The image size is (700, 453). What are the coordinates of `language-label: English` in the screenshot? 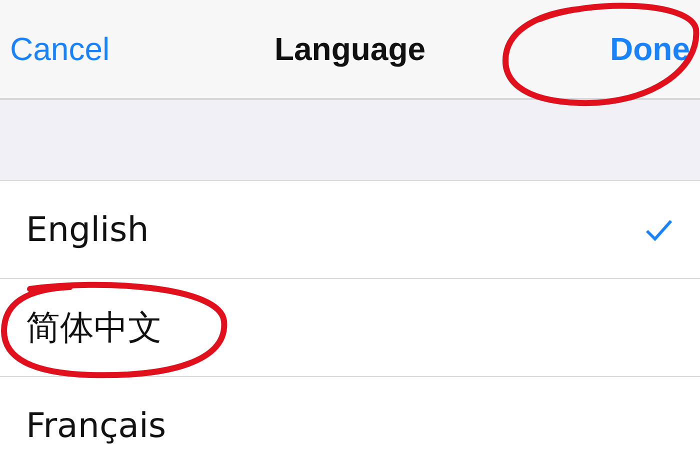 It's located at (87, 230).